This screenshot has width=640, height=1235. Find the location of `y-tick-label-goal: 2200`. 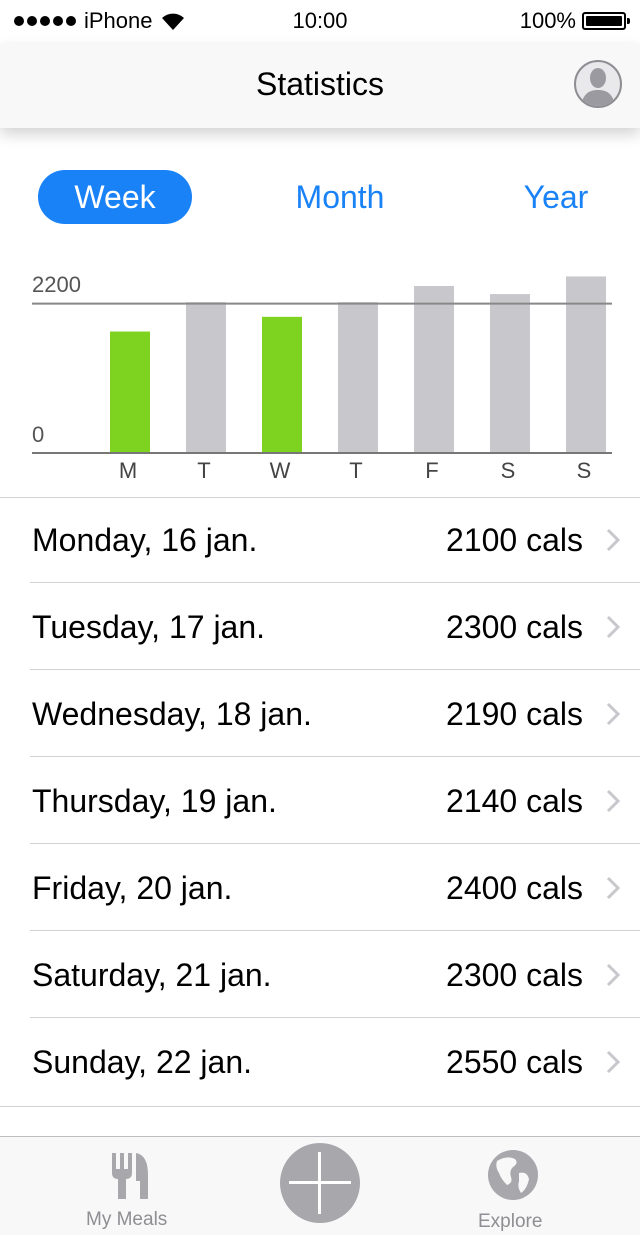

y-tick-label-goal: 2200 is located at coordinates (56, 284).